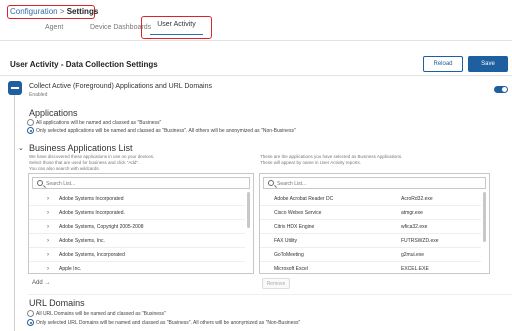 This screenshot has width=512, height=331. I want to click on url-domains-title: URL Domains, so click(57, 303).